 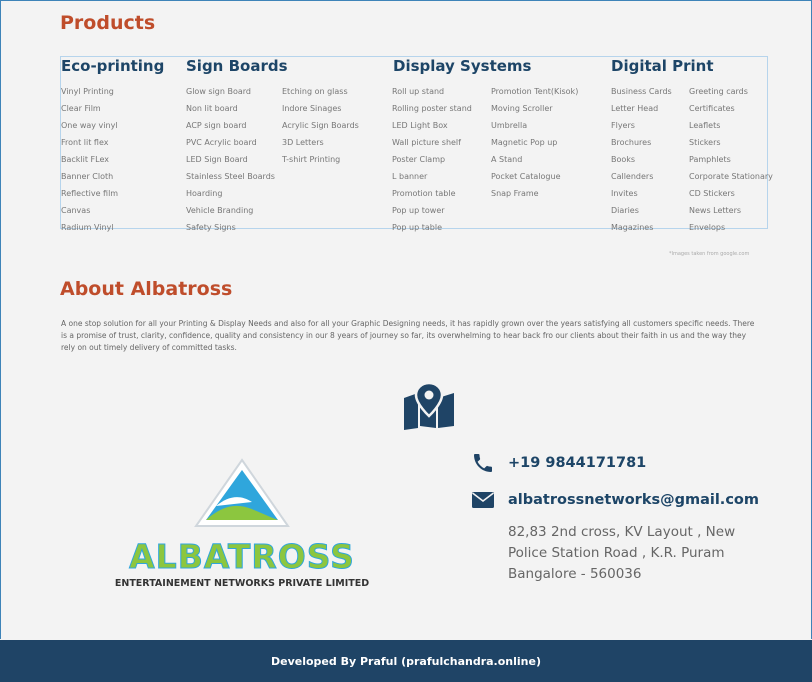 What do you see at coordinates (146, 289) in the screenshot?
I see `about-heading: About Albatross` at bounding box center [146, 289].